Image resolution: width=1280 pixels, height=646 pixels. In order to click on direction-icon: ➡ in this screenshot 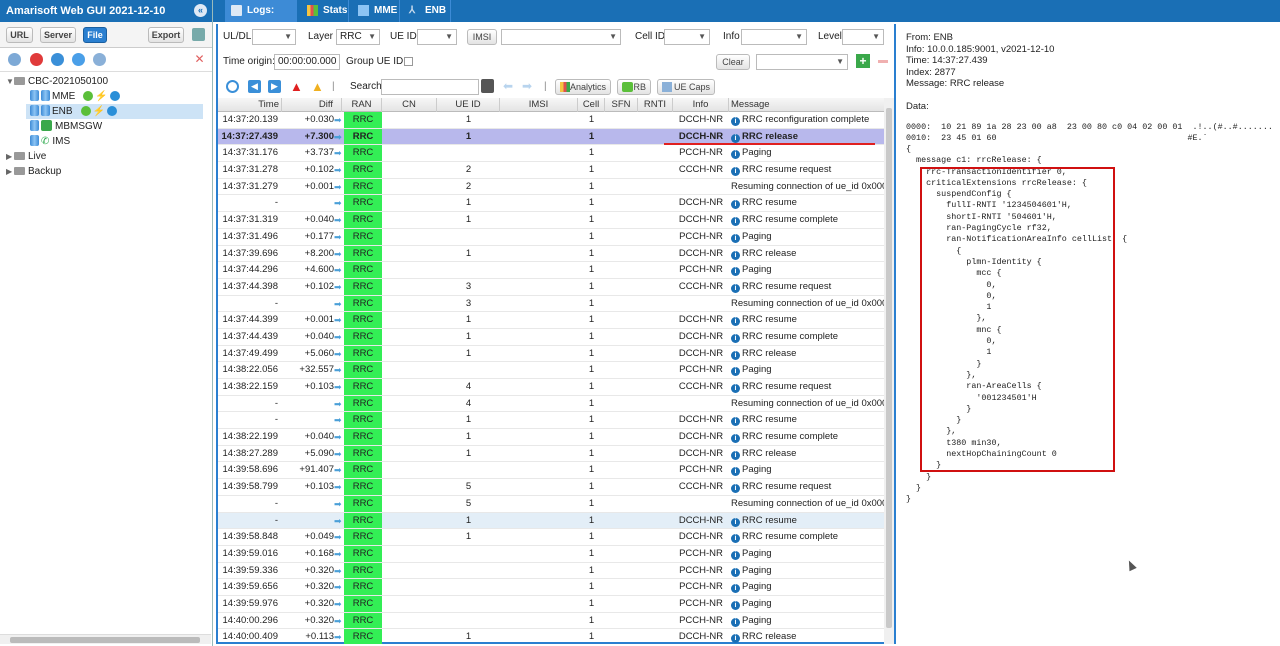, I will do `click(338, 437)`.